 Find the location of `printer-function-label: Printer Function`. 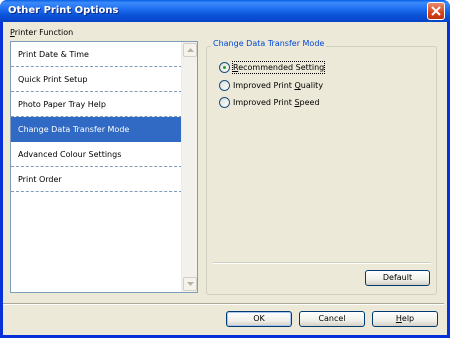

printer-function-label: Printer Function is located at coordinates (42, 32).